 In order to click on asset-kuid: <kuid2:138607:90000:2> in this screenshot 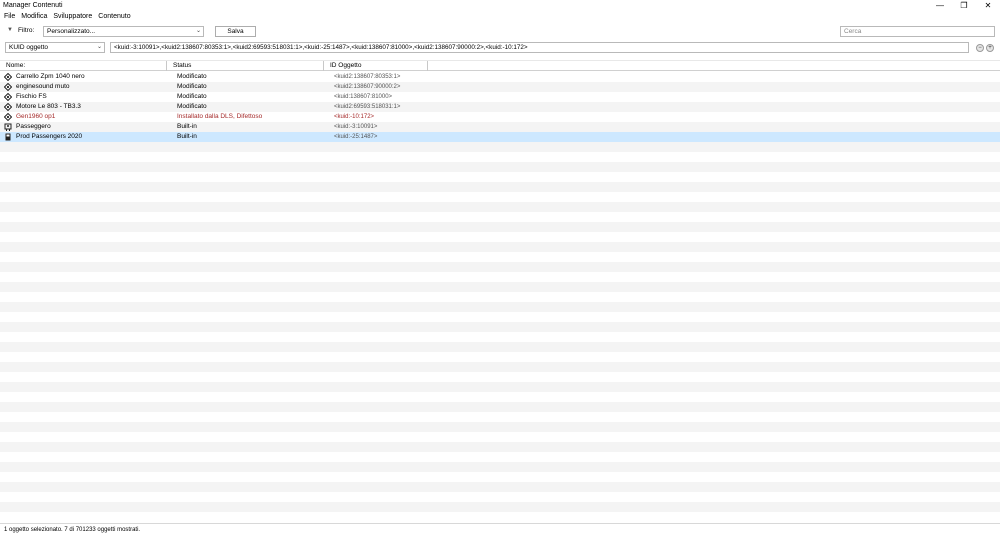, I will do `click(367, 87)`.